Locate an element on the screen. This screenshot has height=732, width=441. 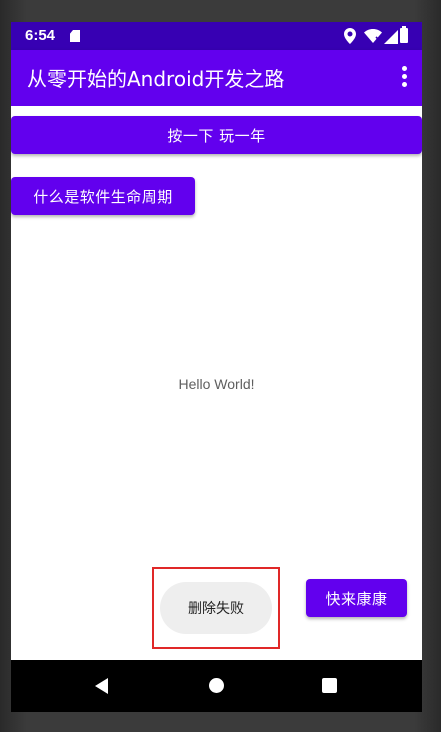
lifecycle-button: 什么是软件生命周期 is located at coordinates (103, 196).